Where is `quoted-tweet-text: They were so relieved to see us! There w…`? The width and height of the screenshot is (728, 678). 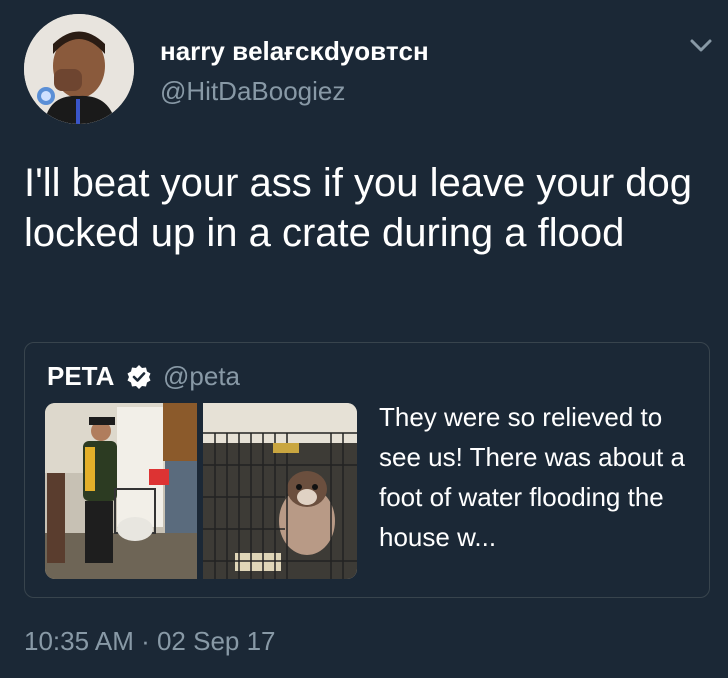 quoted-tweet-text: They were so relieved to see us! There w… is located at coordinates (532, 477).